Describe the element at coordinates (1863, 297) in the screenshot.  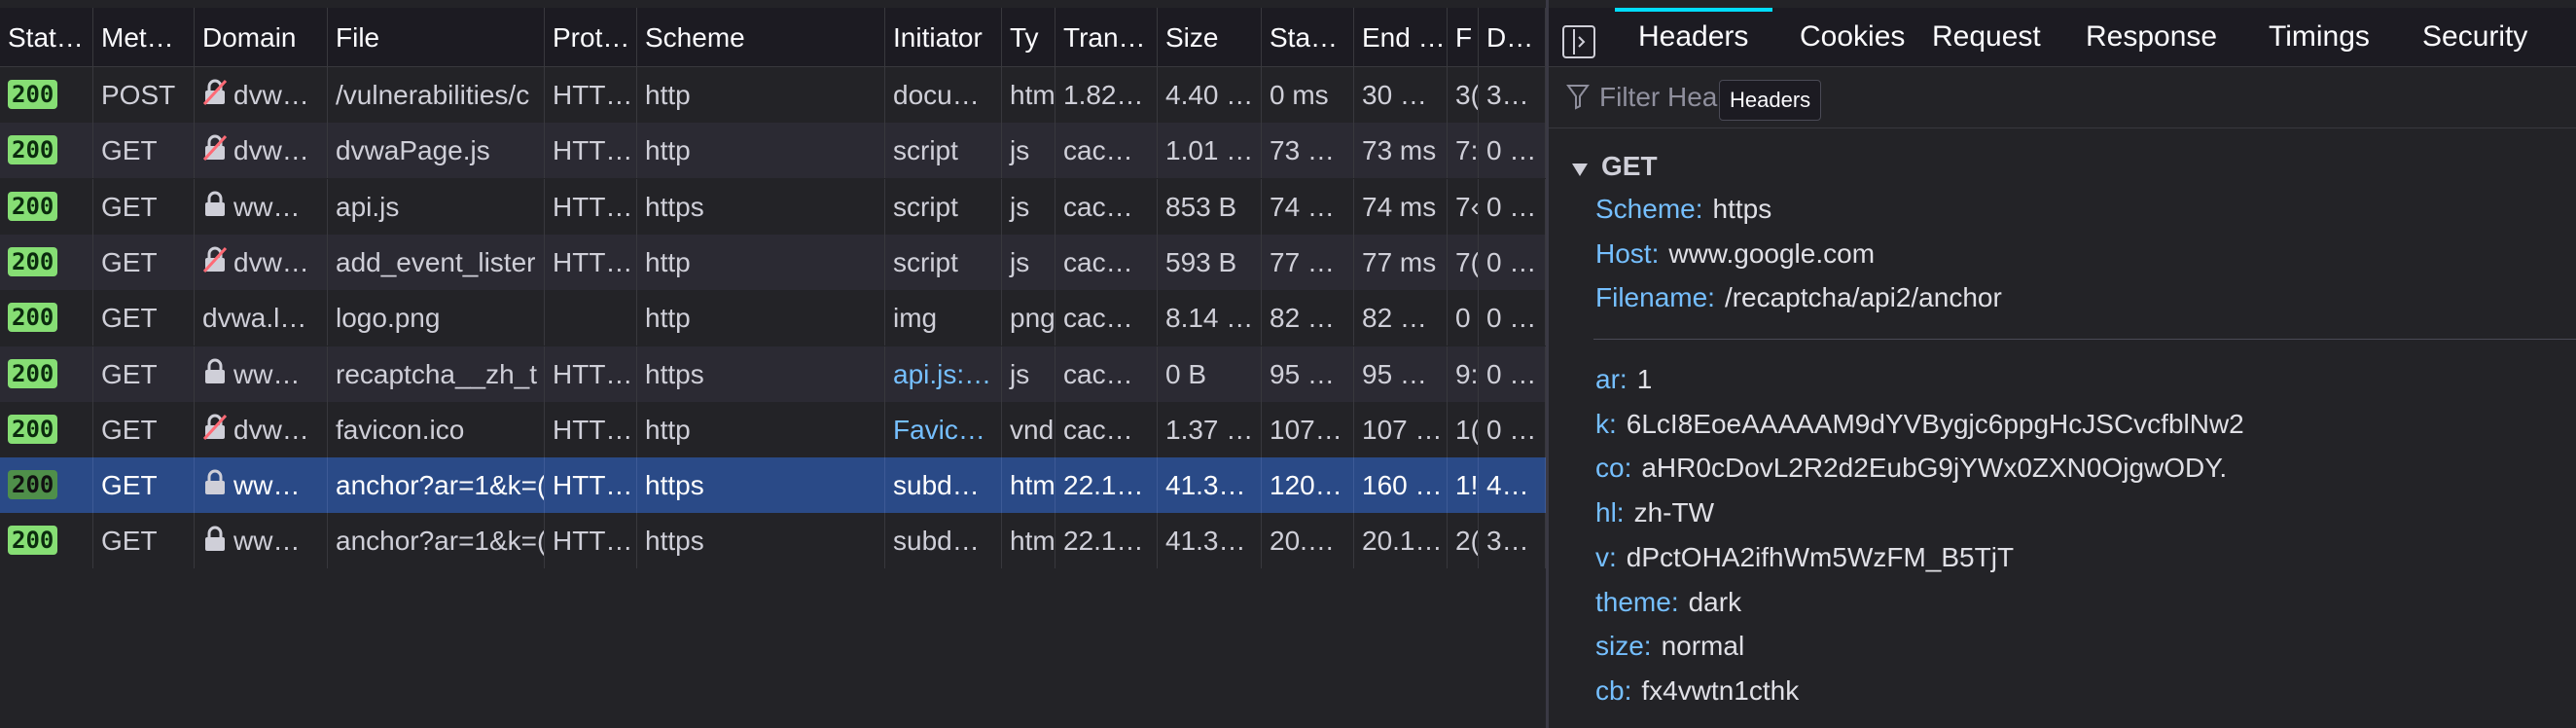
I see `field-value: /recaptcha/api2/anchor` at that location.